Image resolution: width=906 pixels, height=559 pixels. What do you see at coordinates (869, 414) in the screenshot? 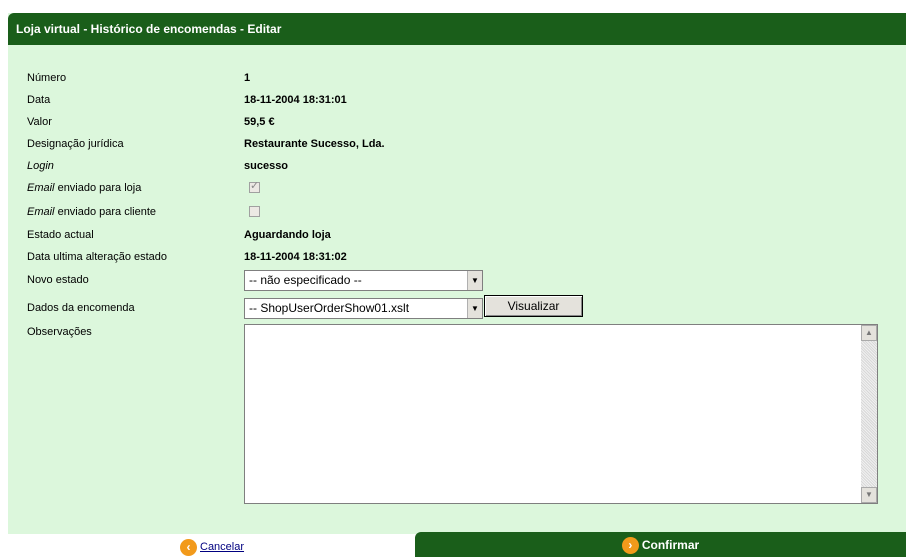
I see `textarea-scrollbar: ▲ ▼` at bounding box center [869, 414].